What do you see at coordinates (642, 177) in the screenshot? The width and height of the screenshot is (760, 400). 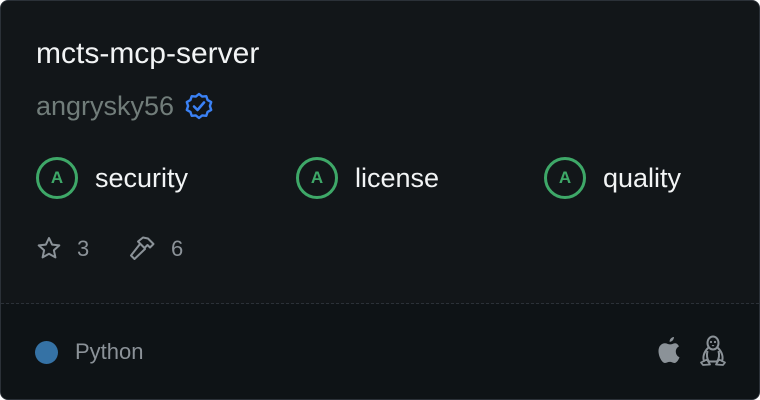 I see `grade-label: quality` at bounding box center [642, 177].